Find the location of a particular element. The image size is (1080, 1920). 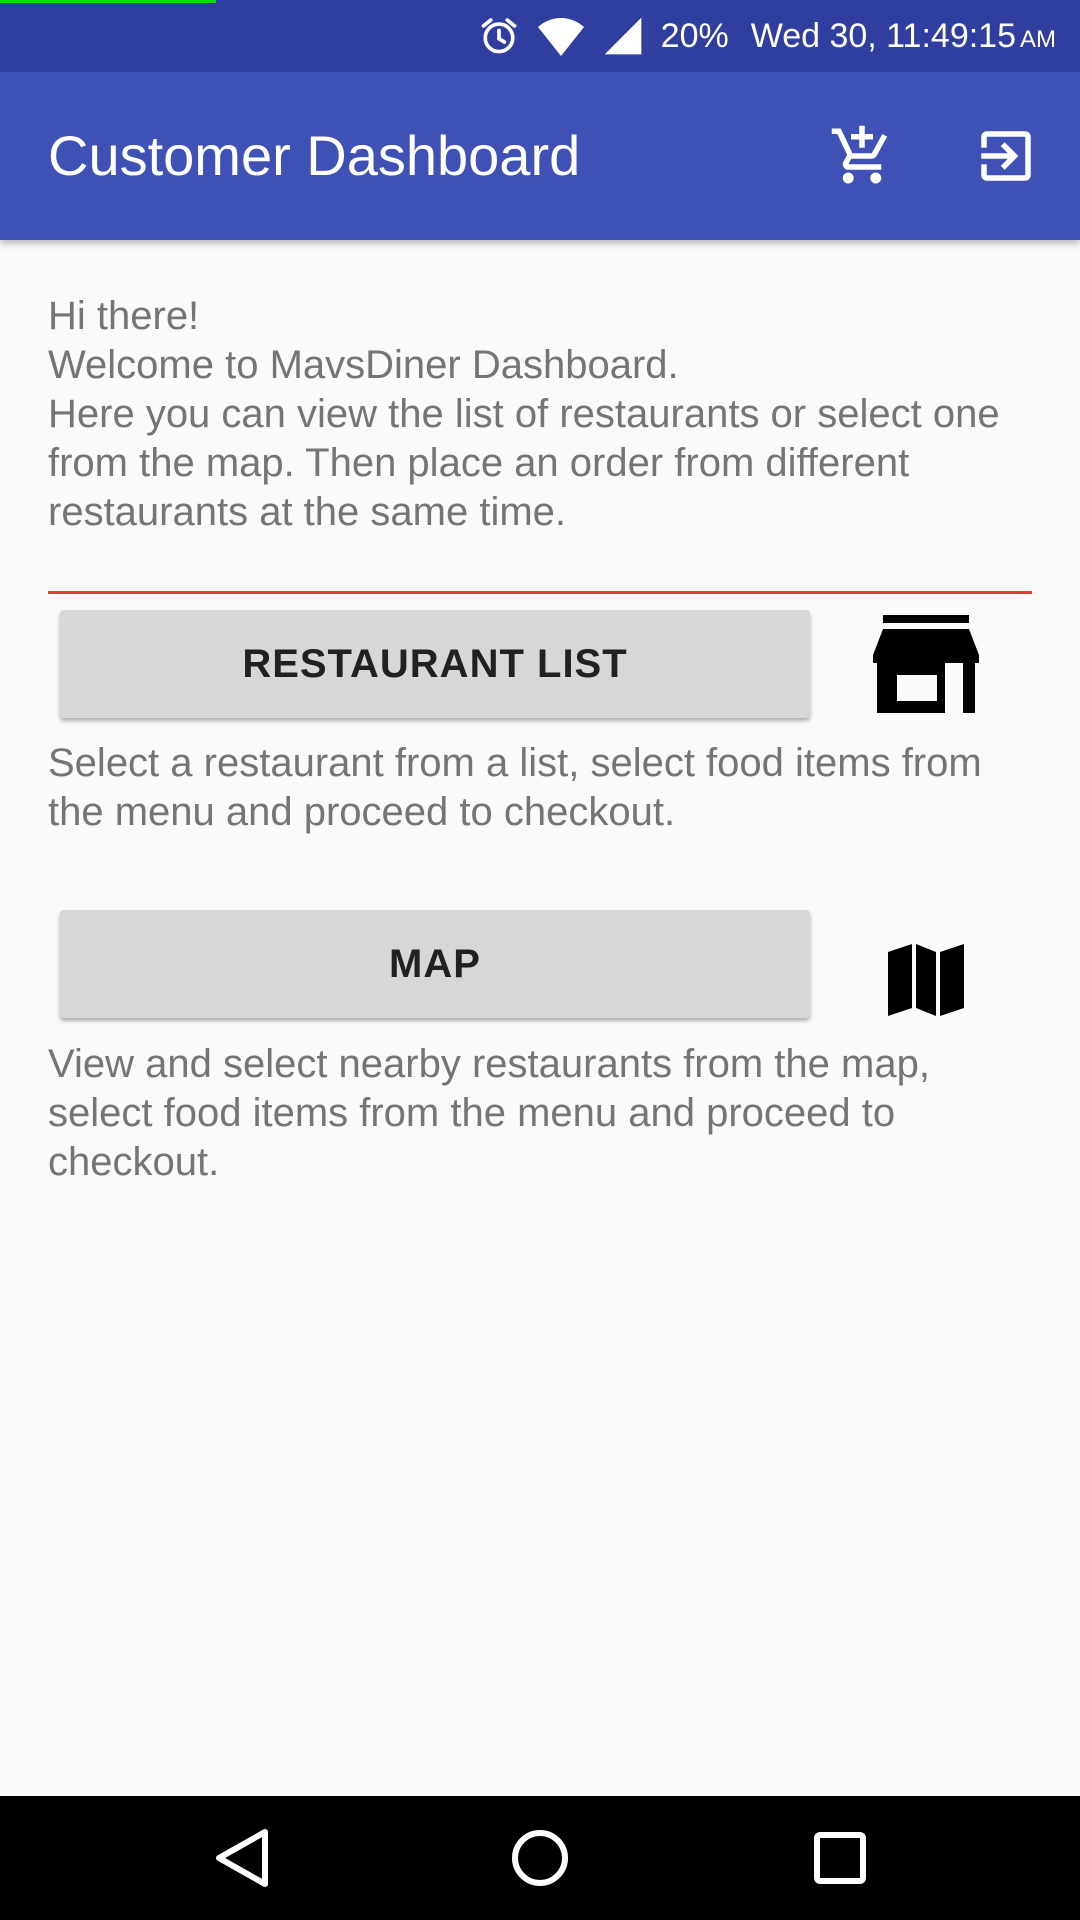

status-bar-right: 20% Wed 30, 11:49:15 AM is located at coordinates (766, 36).